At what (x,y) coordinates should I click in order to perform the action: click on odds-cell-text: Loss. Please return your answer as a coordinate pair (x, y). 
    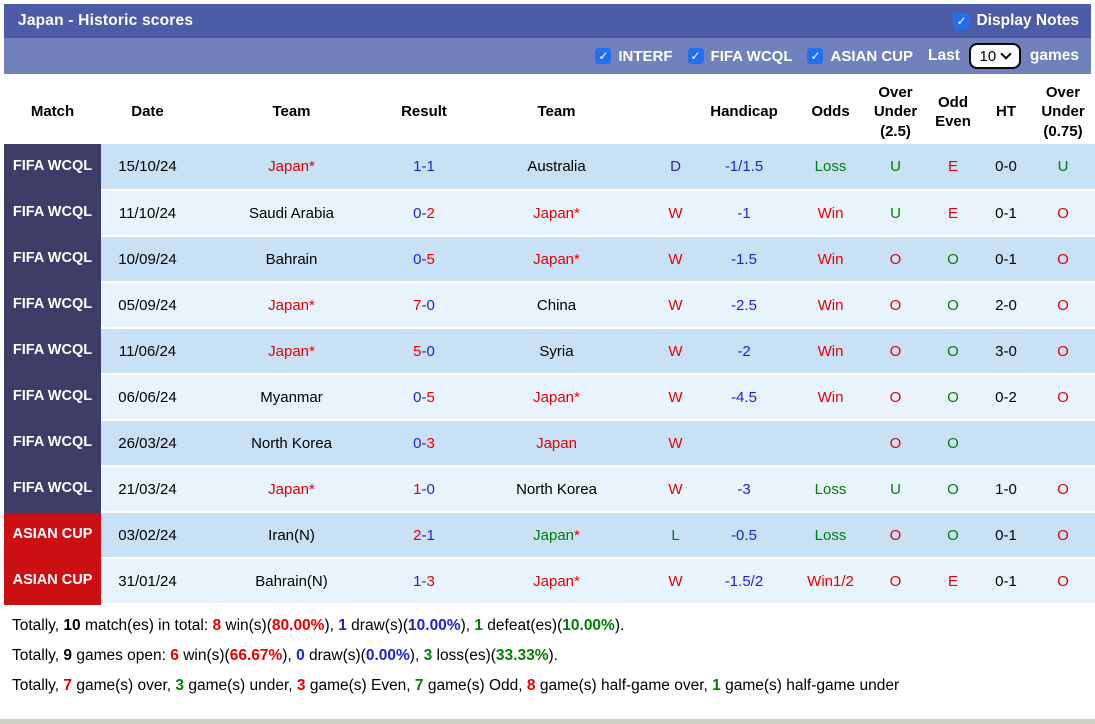
    Looking at the image, I should click on (830, 535).